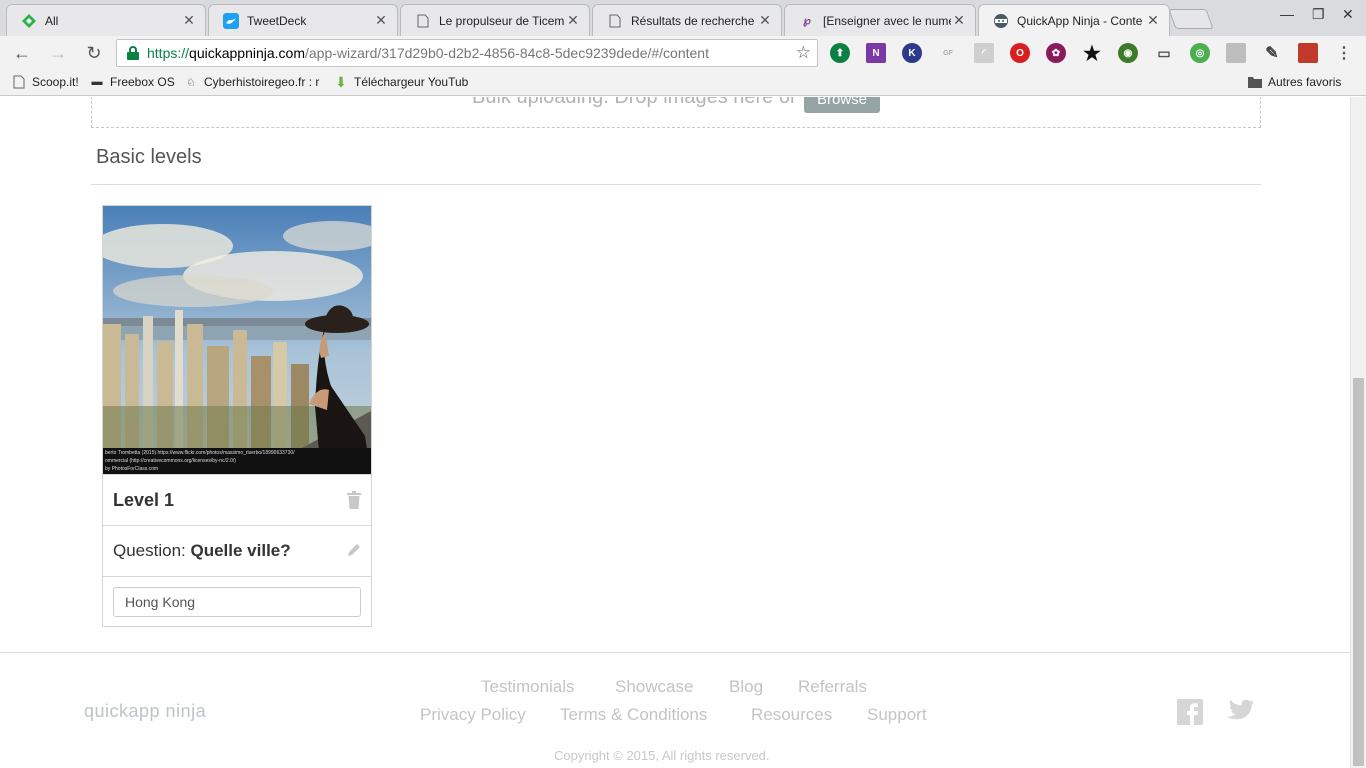 Image resolution: width=1366 pixels, height=768 pixels. What do you see at coordinates (277, 20) in the screenshot?
I see `tab-title: TweetDeck` at bounding box center [277, 20].